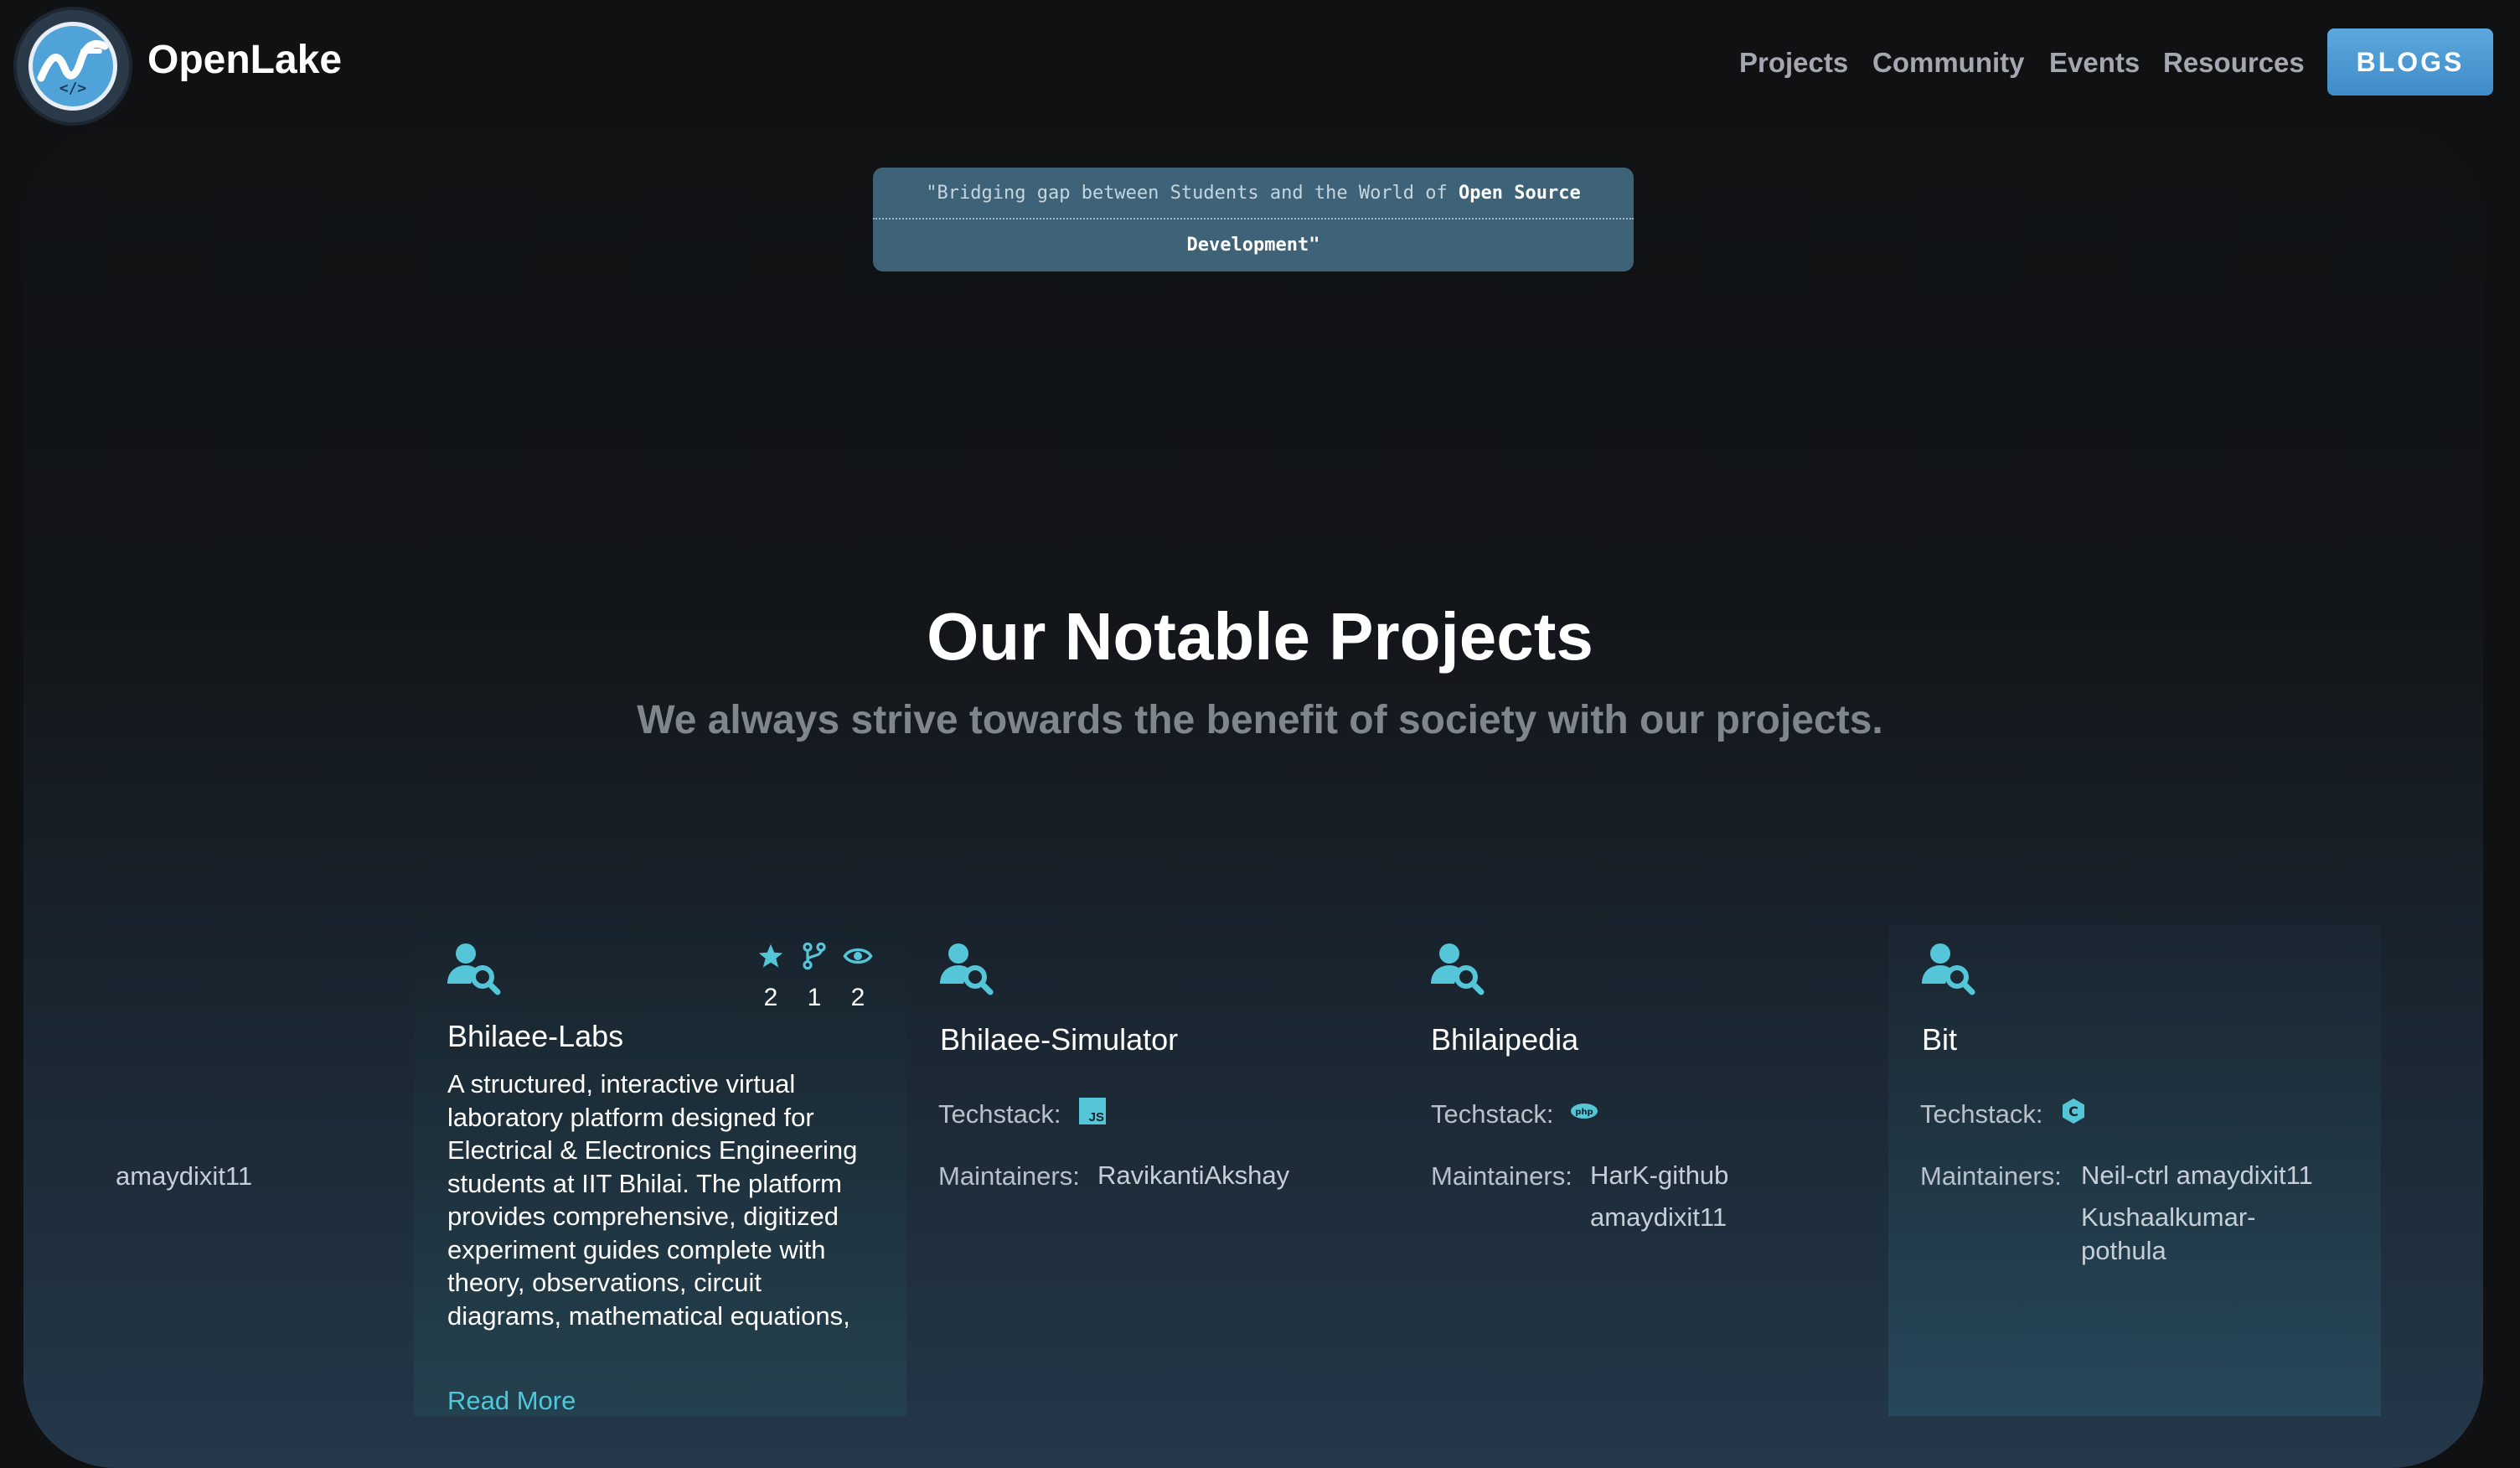  I want to click on watchers-count: 2, so click(857, 997).